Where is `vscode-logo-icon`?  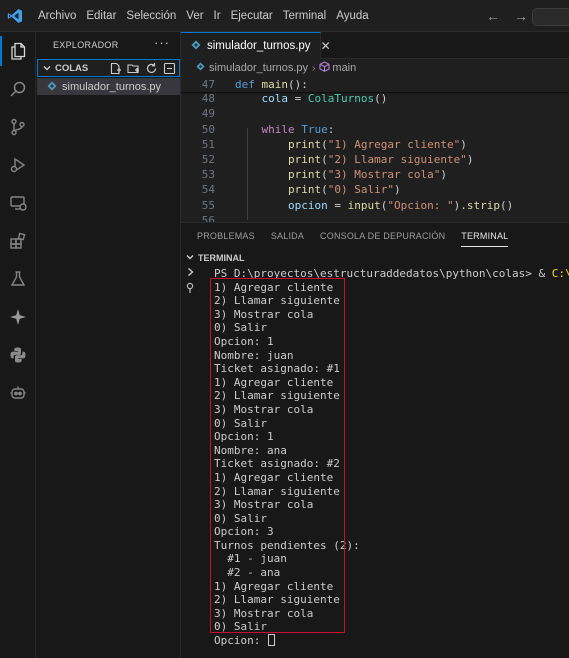 vscode-logo-icon is located at coordinates (15, 16).